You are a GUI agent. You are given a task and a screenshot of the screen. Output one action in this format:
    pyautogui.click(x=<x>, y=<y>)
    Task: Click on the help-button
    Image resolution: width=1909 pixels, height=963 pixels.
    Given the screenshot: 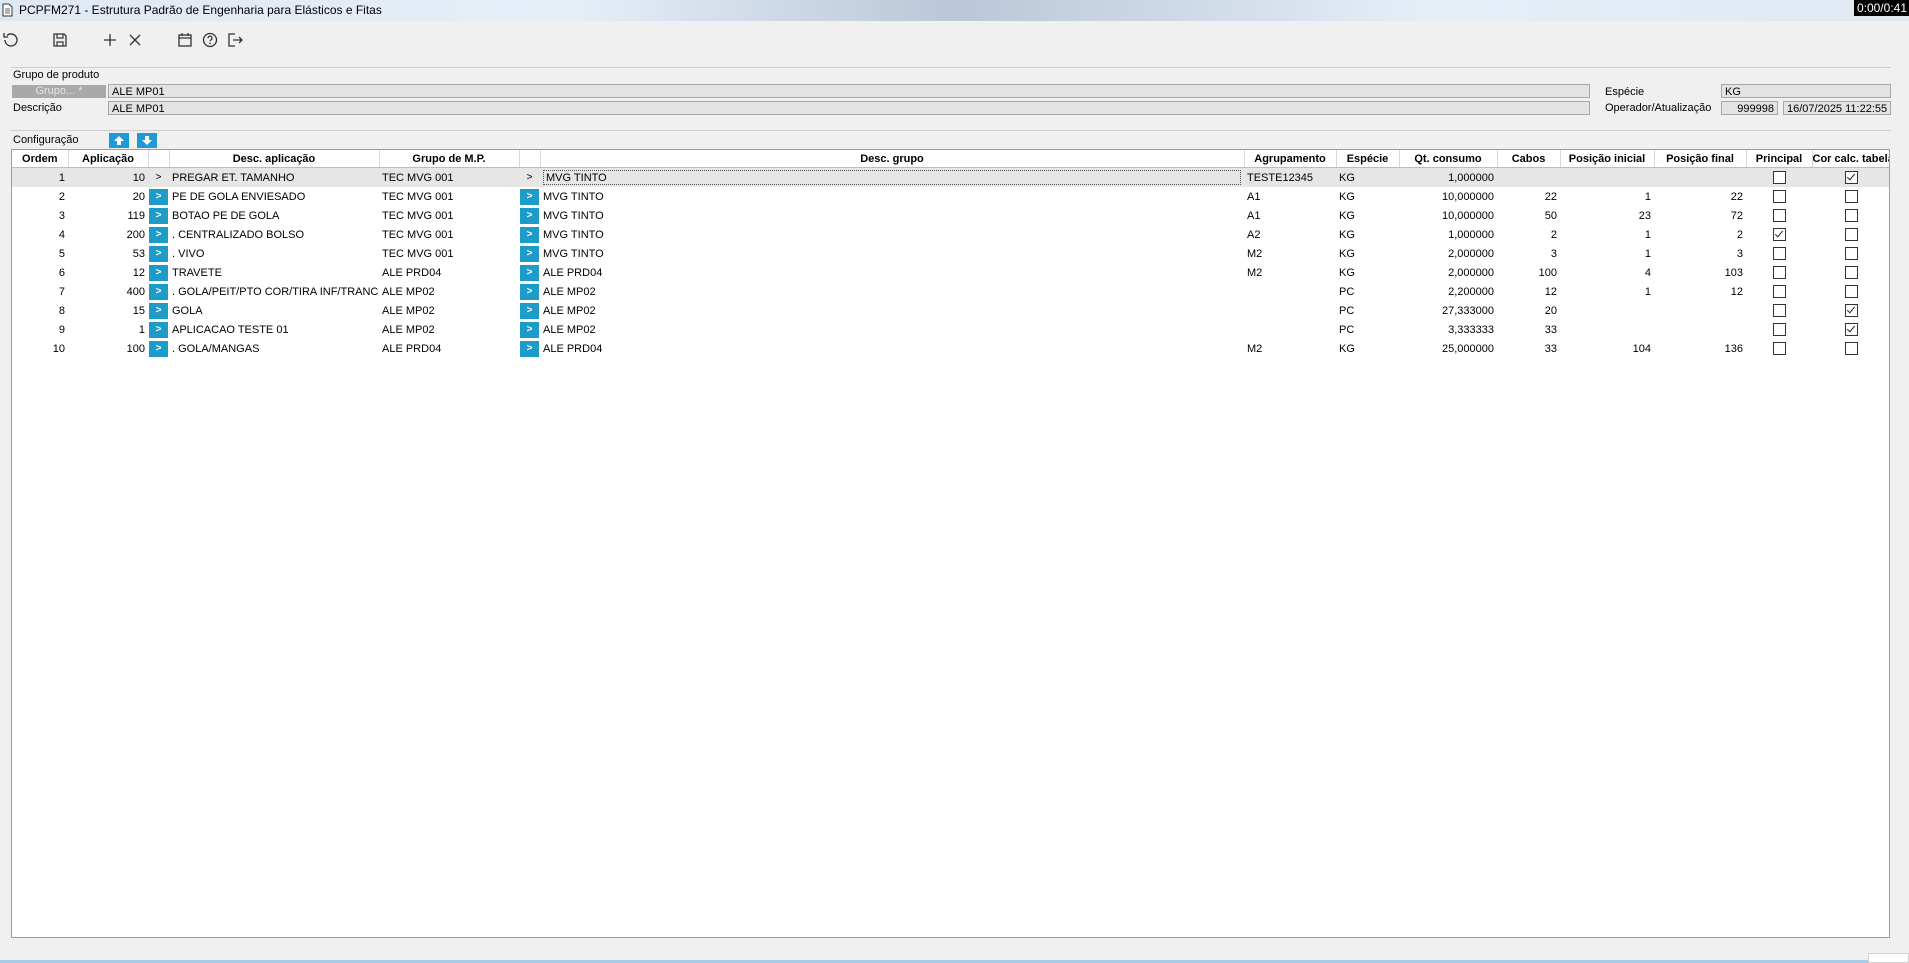 What is the action you would take?
    pyautogui.click(x=210, y=40)
    